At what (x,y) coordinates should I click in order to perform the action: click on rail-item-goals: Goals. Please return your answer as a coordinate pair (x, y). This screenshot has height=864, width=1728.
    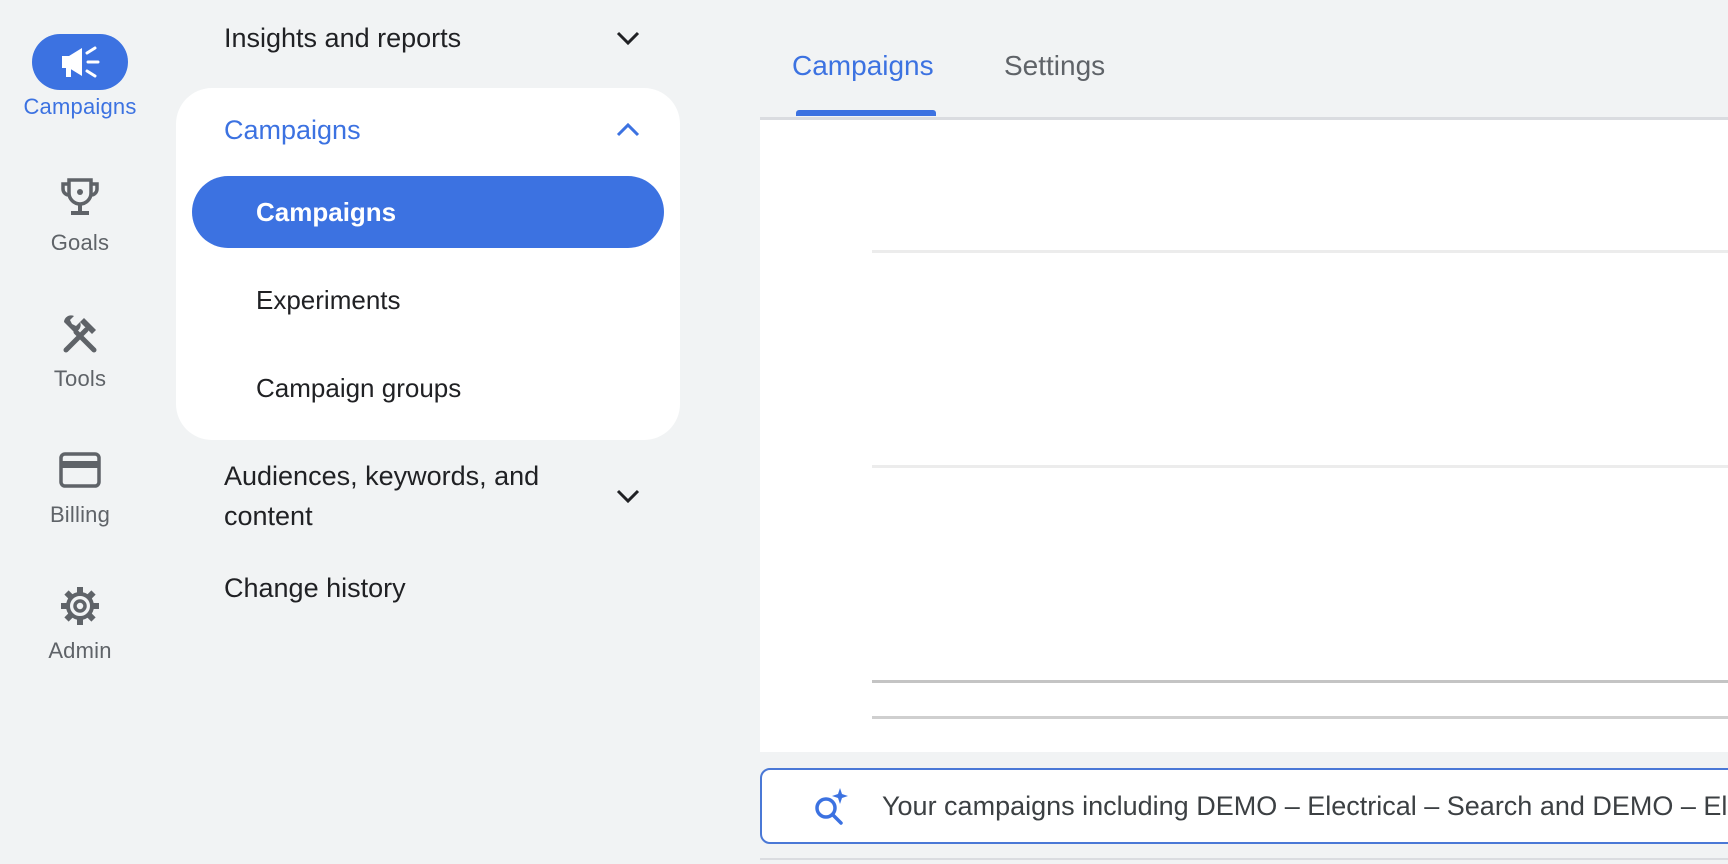
    Looking at the image, I should click on (80, 213).